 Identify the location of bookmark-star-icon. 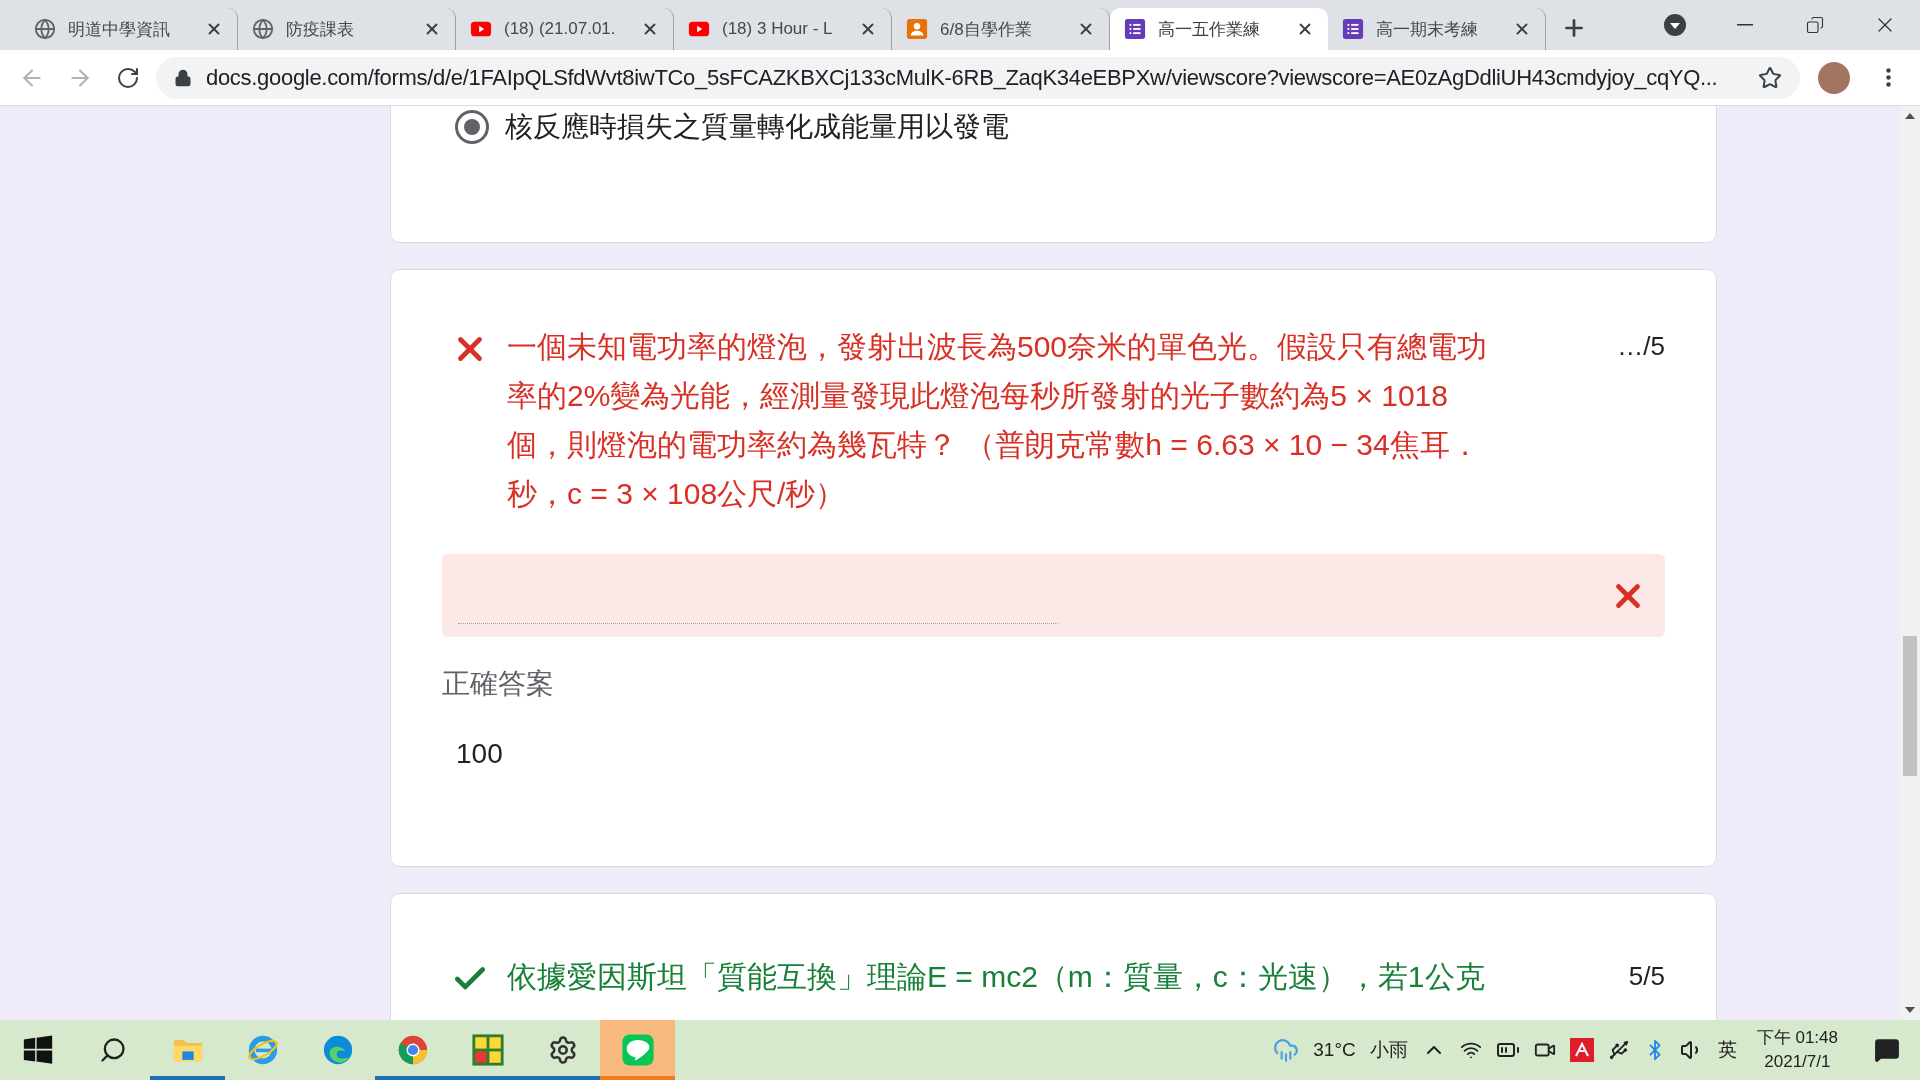
(1770, 77).